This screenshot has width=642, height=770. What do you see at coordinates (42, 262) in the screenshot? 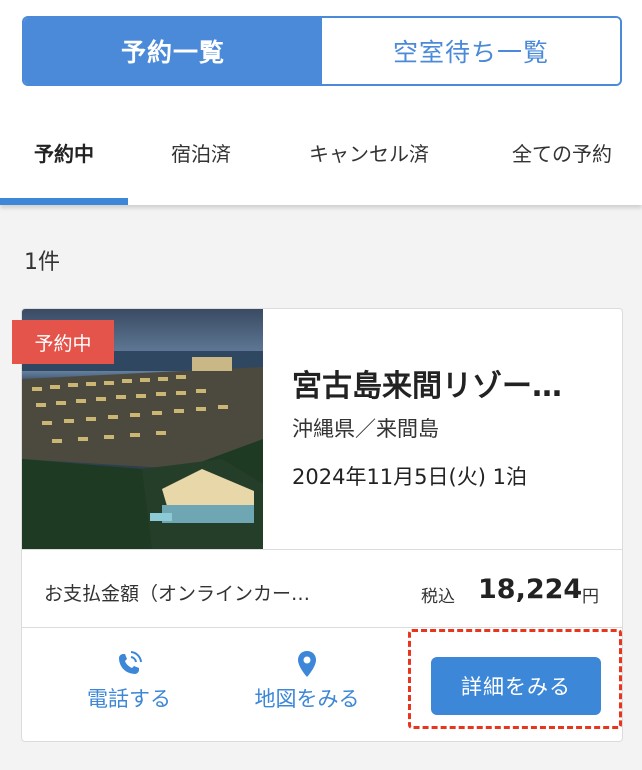
I see `result-count: 1件` at bounding box center [42, 262].